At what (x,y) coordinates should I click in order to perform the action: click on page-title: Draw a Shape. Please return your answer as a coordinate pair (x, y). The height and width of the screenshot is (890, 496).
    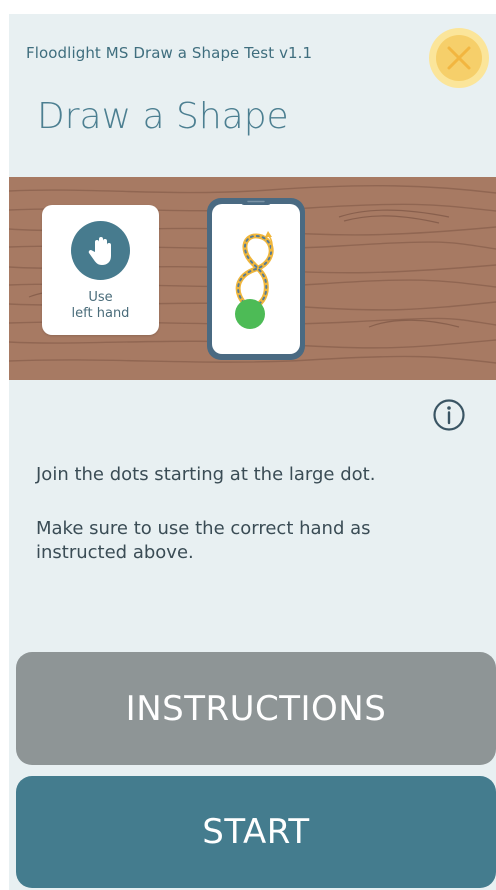
    Looking at the image, I should click on (163, 116).